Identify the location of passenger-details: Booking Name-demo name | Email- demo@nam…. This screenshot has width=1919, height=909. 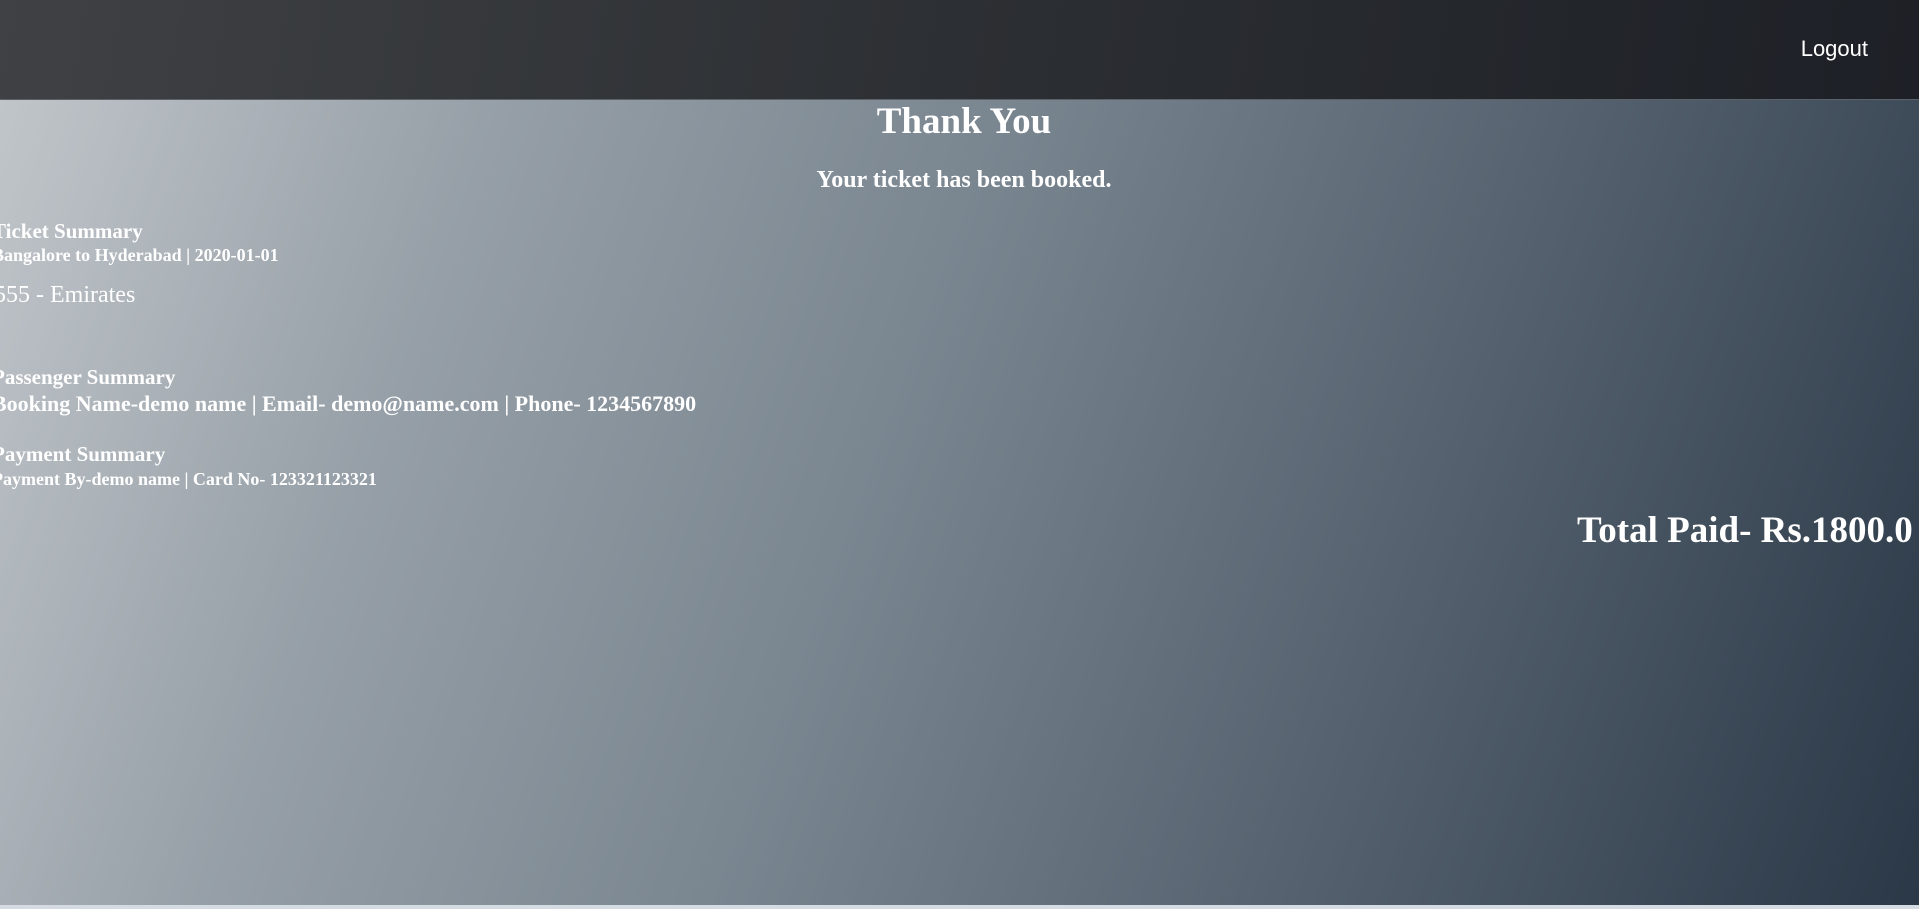
(348, 403).